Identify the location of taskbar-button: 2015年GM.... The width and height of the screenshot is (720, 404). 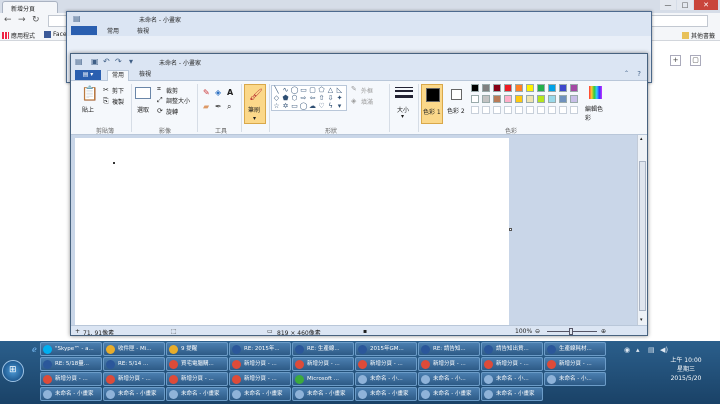
(386, 349).